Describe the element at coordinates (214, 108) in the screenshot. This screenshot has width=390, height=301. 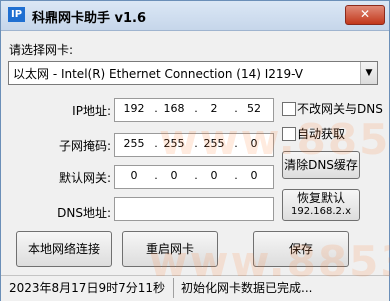
I see `ip-octet-3: 2` at that location.